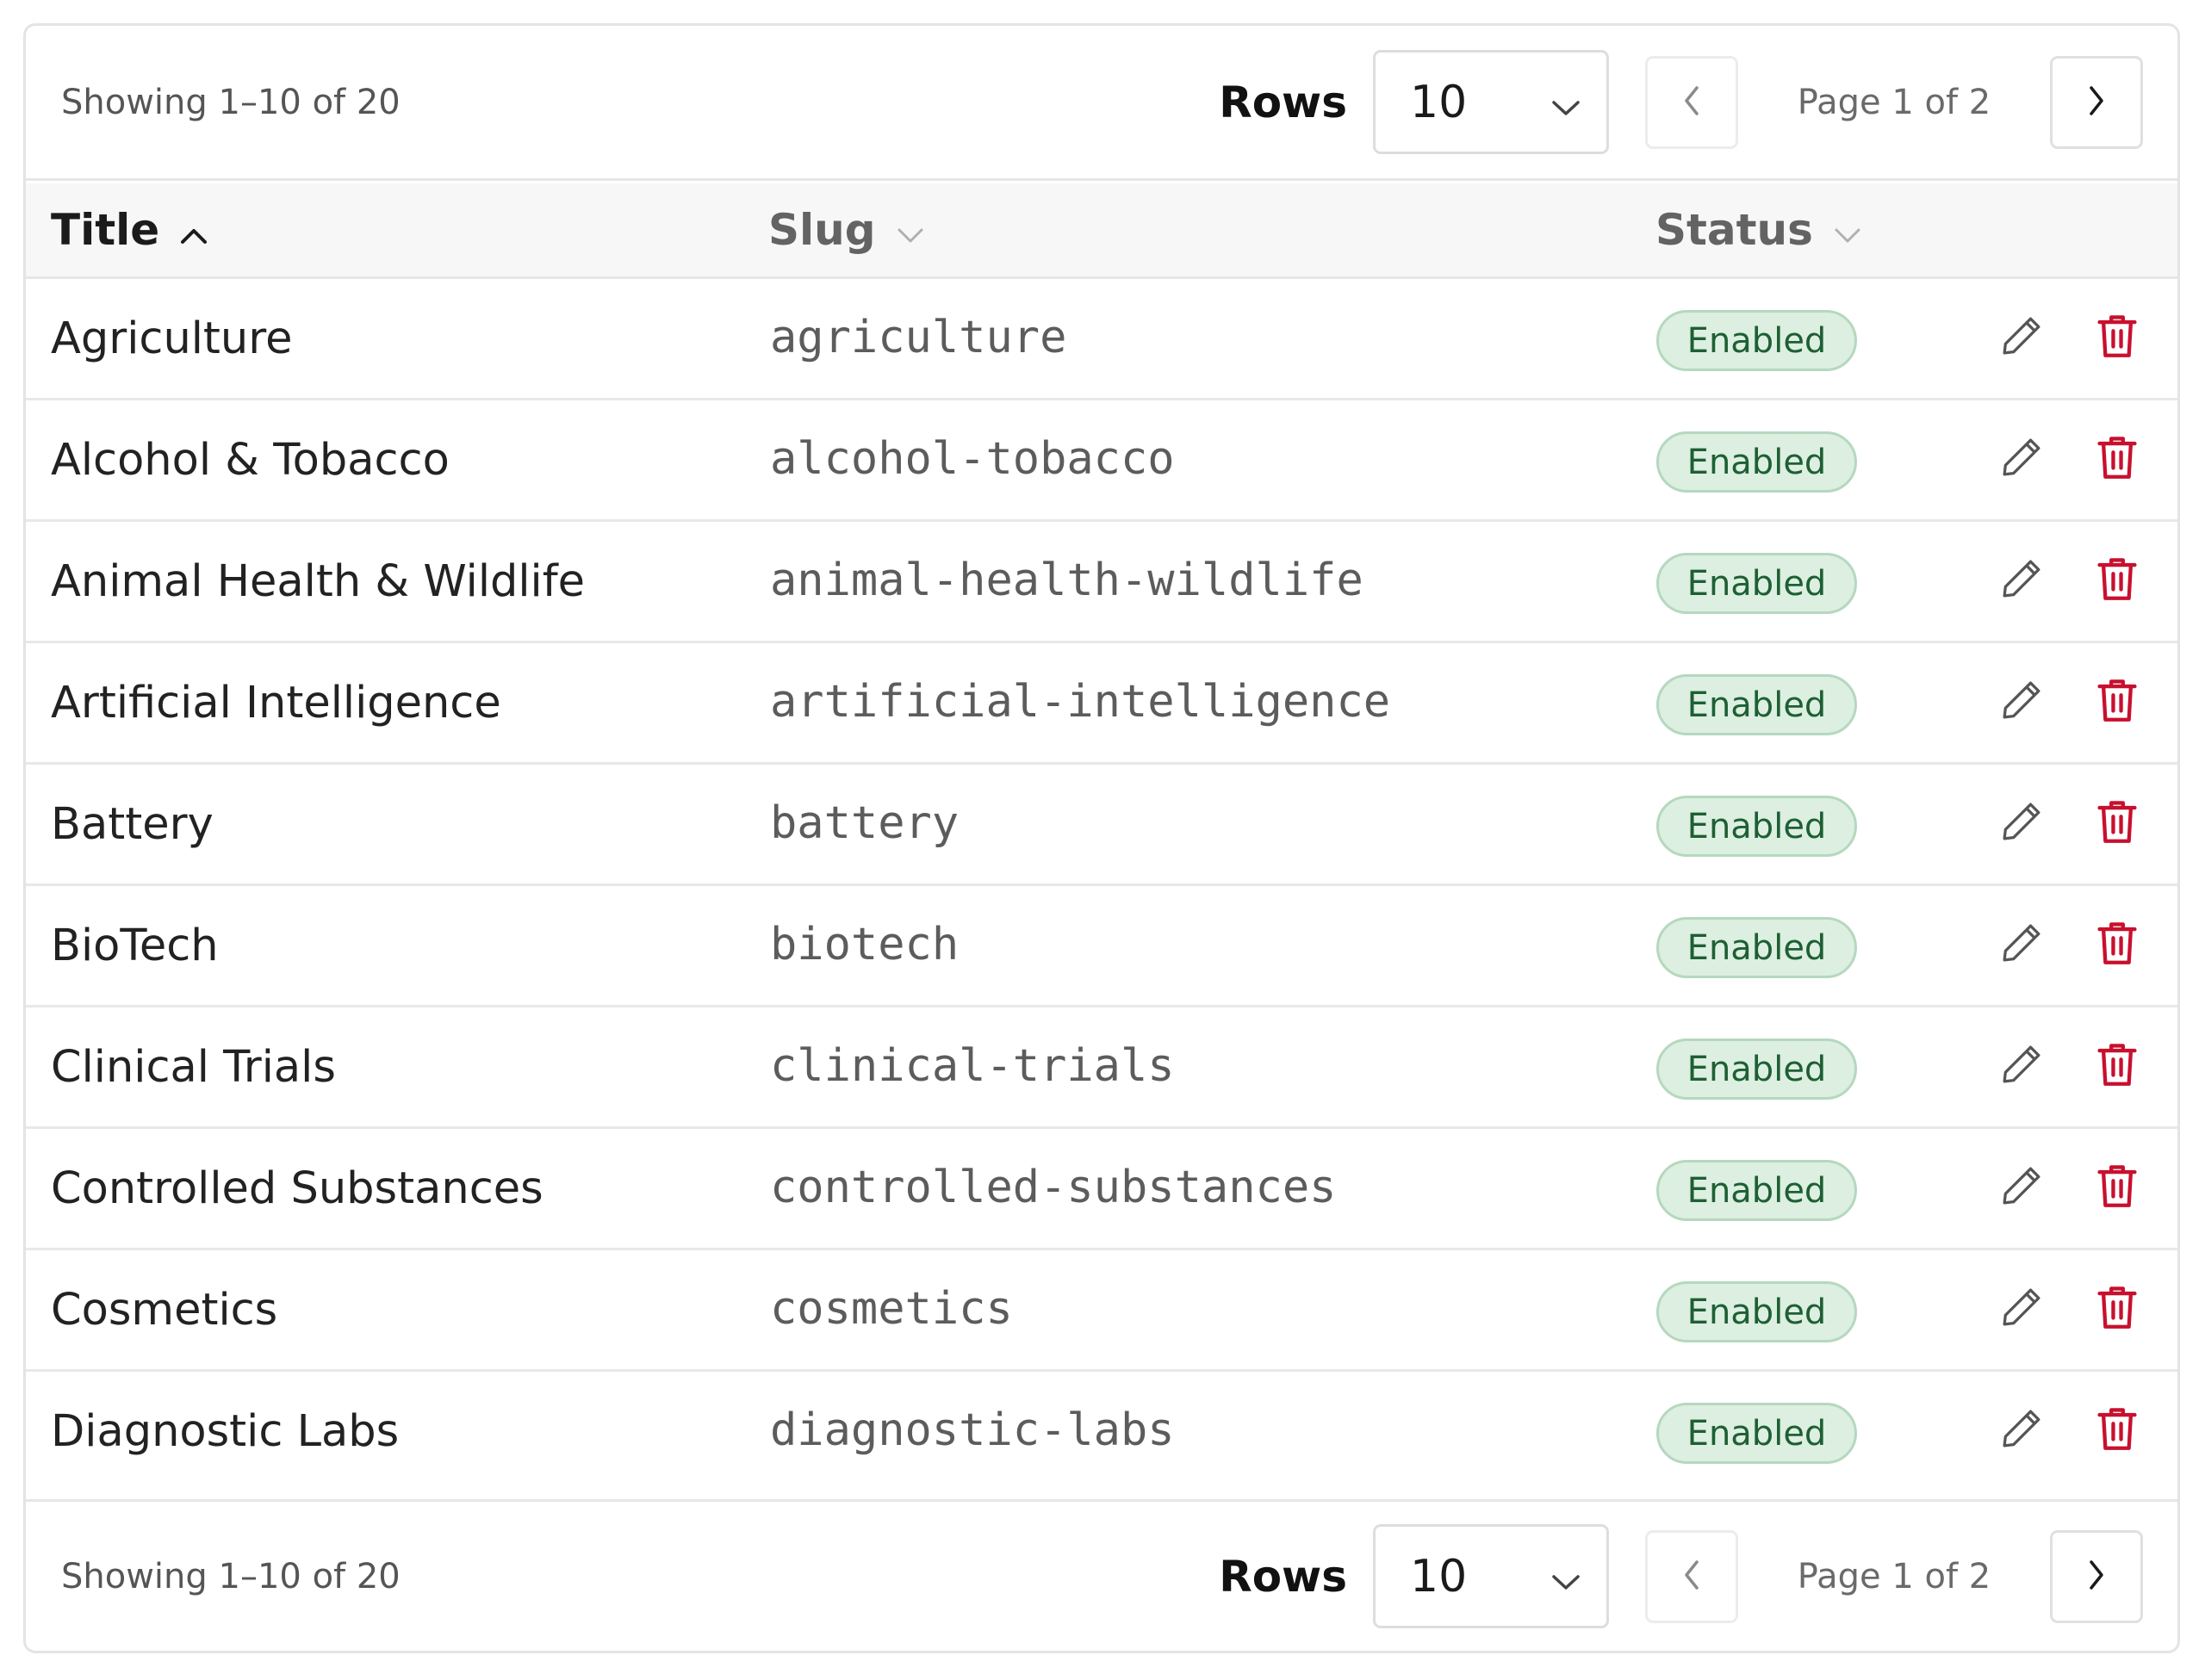 Image resolution: width=2205 pixels, height=1680 pixels. I want to click on row-slug: battery, so click(865, 823).